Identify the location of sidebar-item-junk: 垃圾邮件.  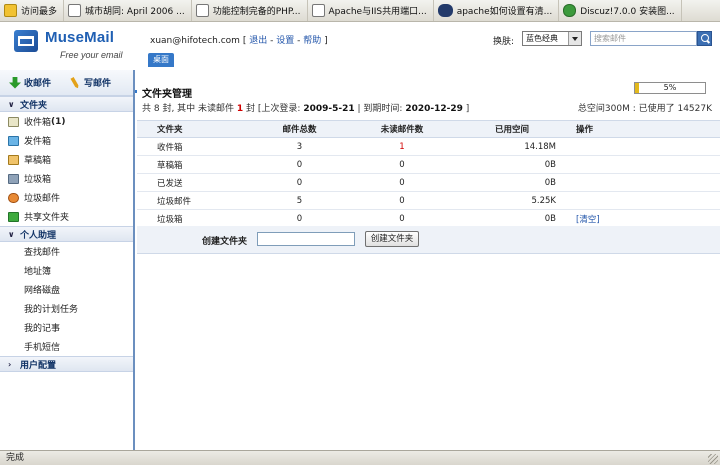
(66, 197).